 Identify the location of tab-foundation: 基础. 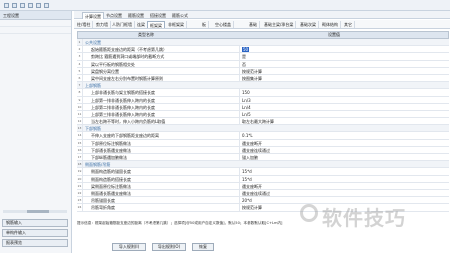
(253, 24).